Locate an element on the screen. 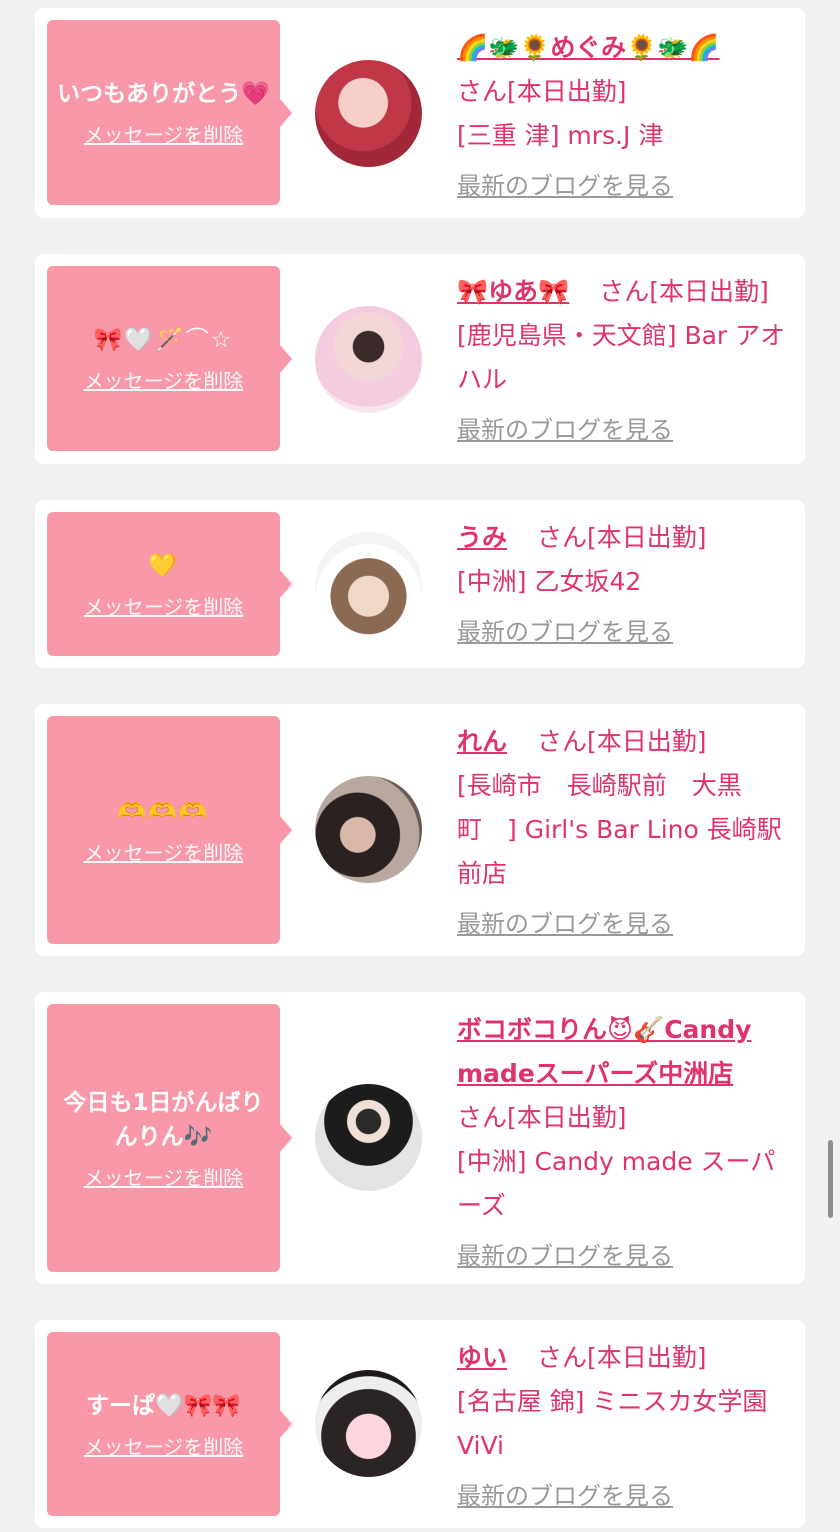 This screenshot has width=840, height=1532. message-text: 🎀🤍🪄⌒☆ is located at coordinates (163, 340).